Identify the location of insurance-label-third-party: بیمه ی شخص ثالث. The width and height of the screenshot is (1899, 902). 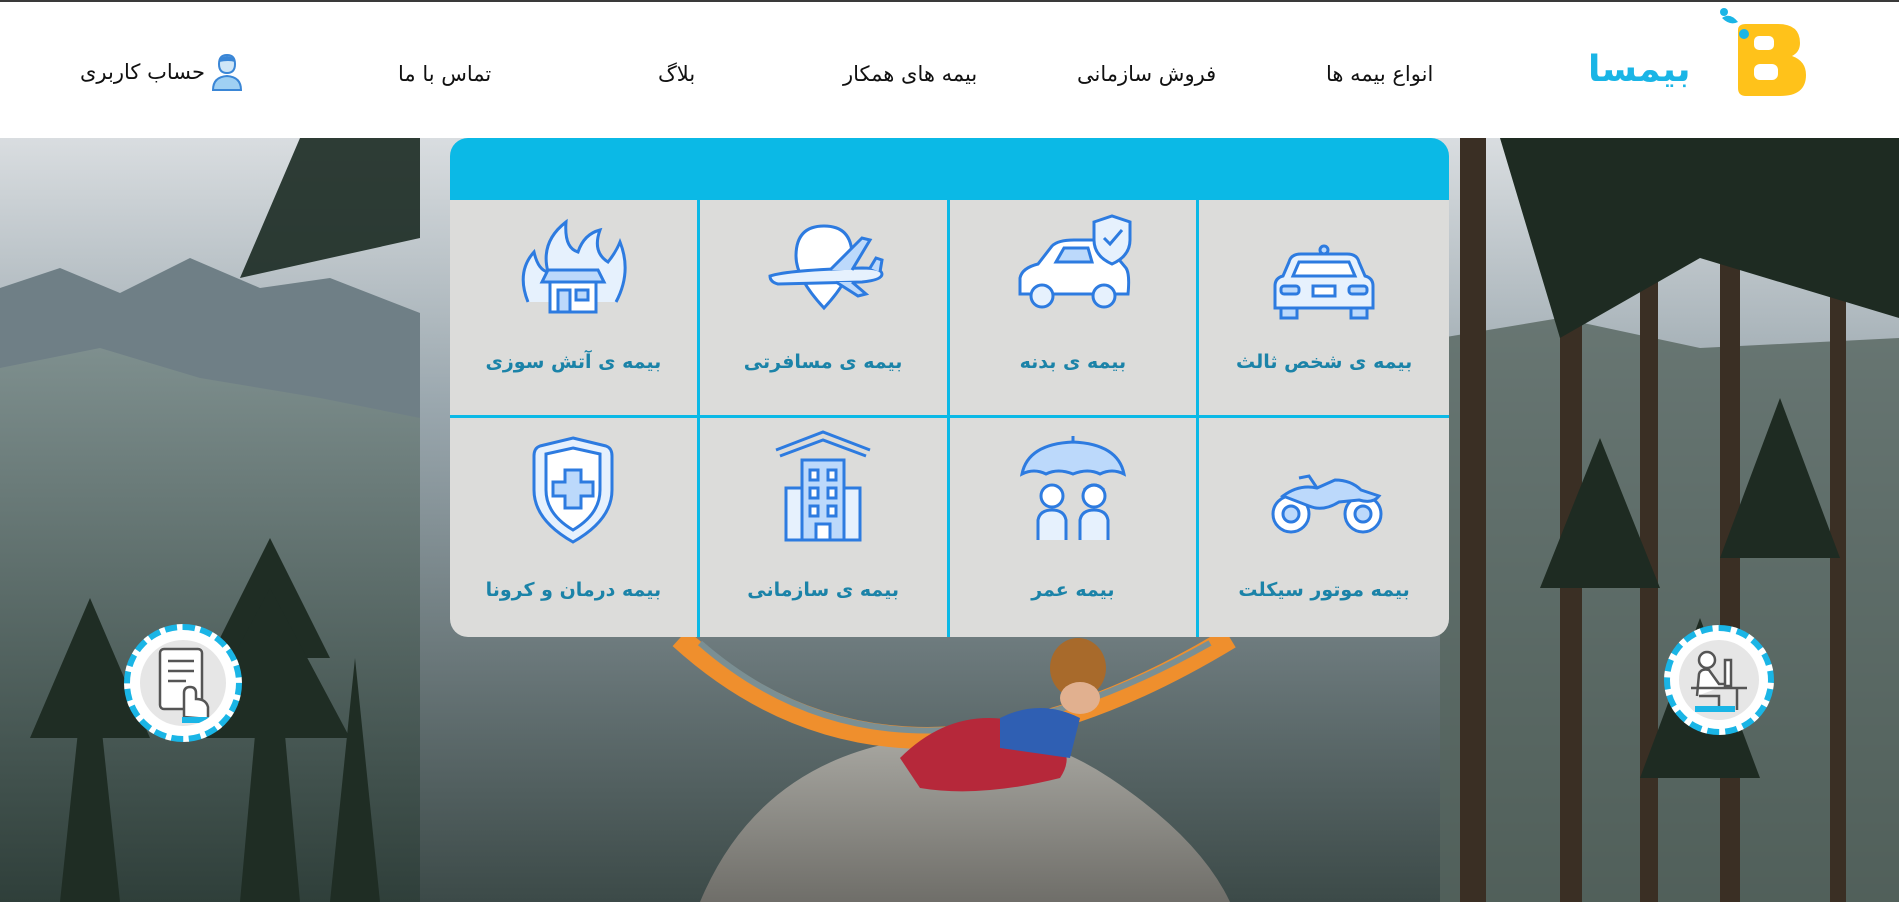
(1324, 362).